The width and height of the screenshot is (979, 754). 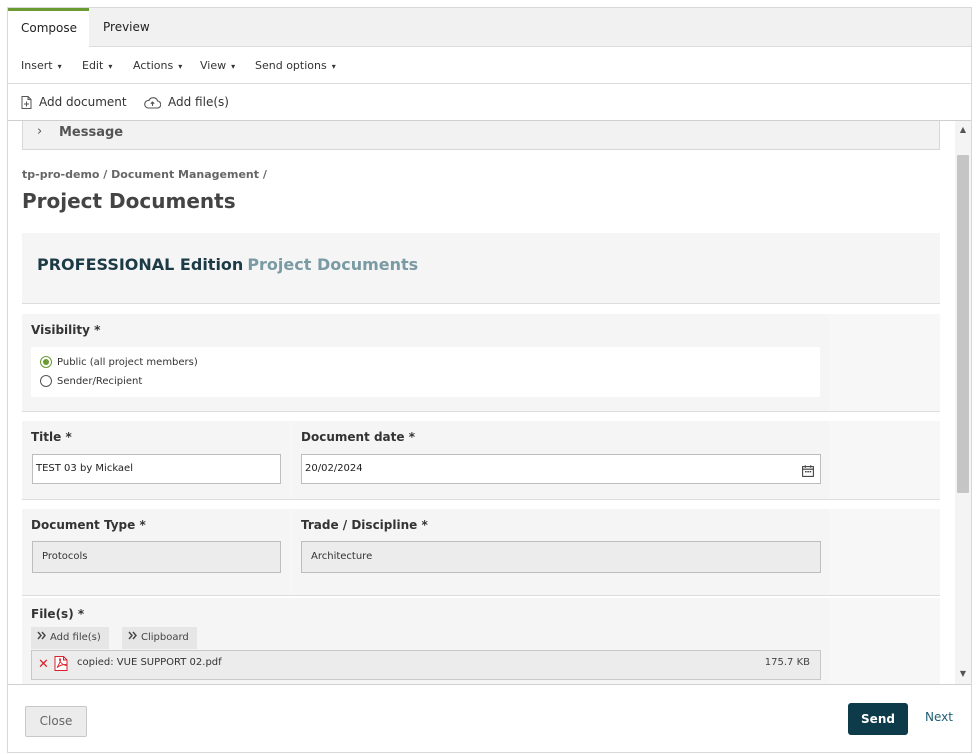 What do you see at coordinates (291, 65) in the screenshot?
I see `menu-label: Send options` at bounding box center [291, 65].